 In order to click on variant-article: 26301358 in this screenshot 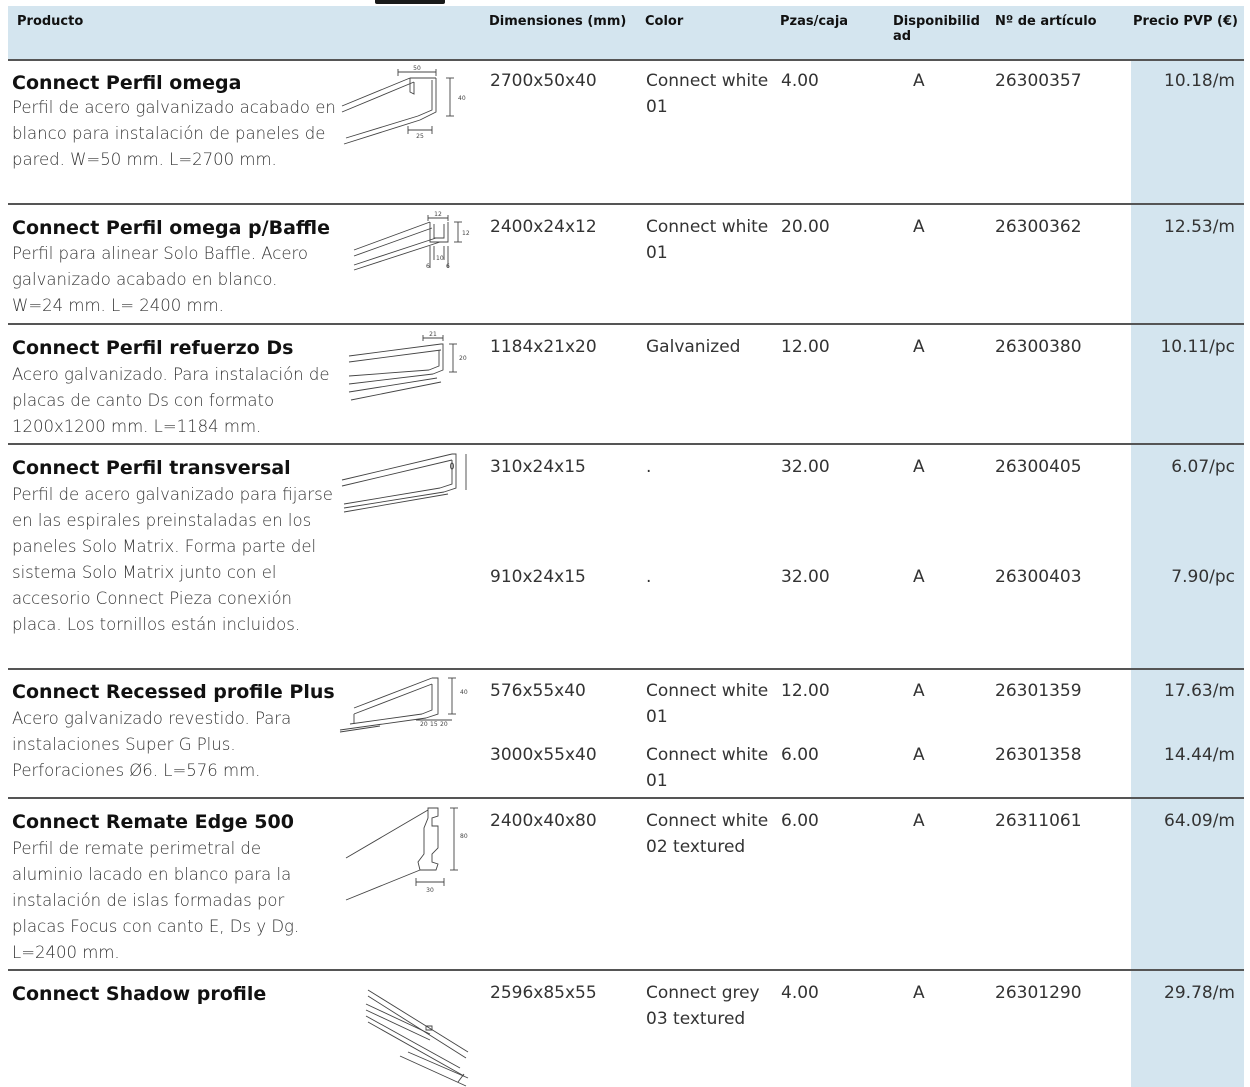, I will do `click(1038, 755)`.